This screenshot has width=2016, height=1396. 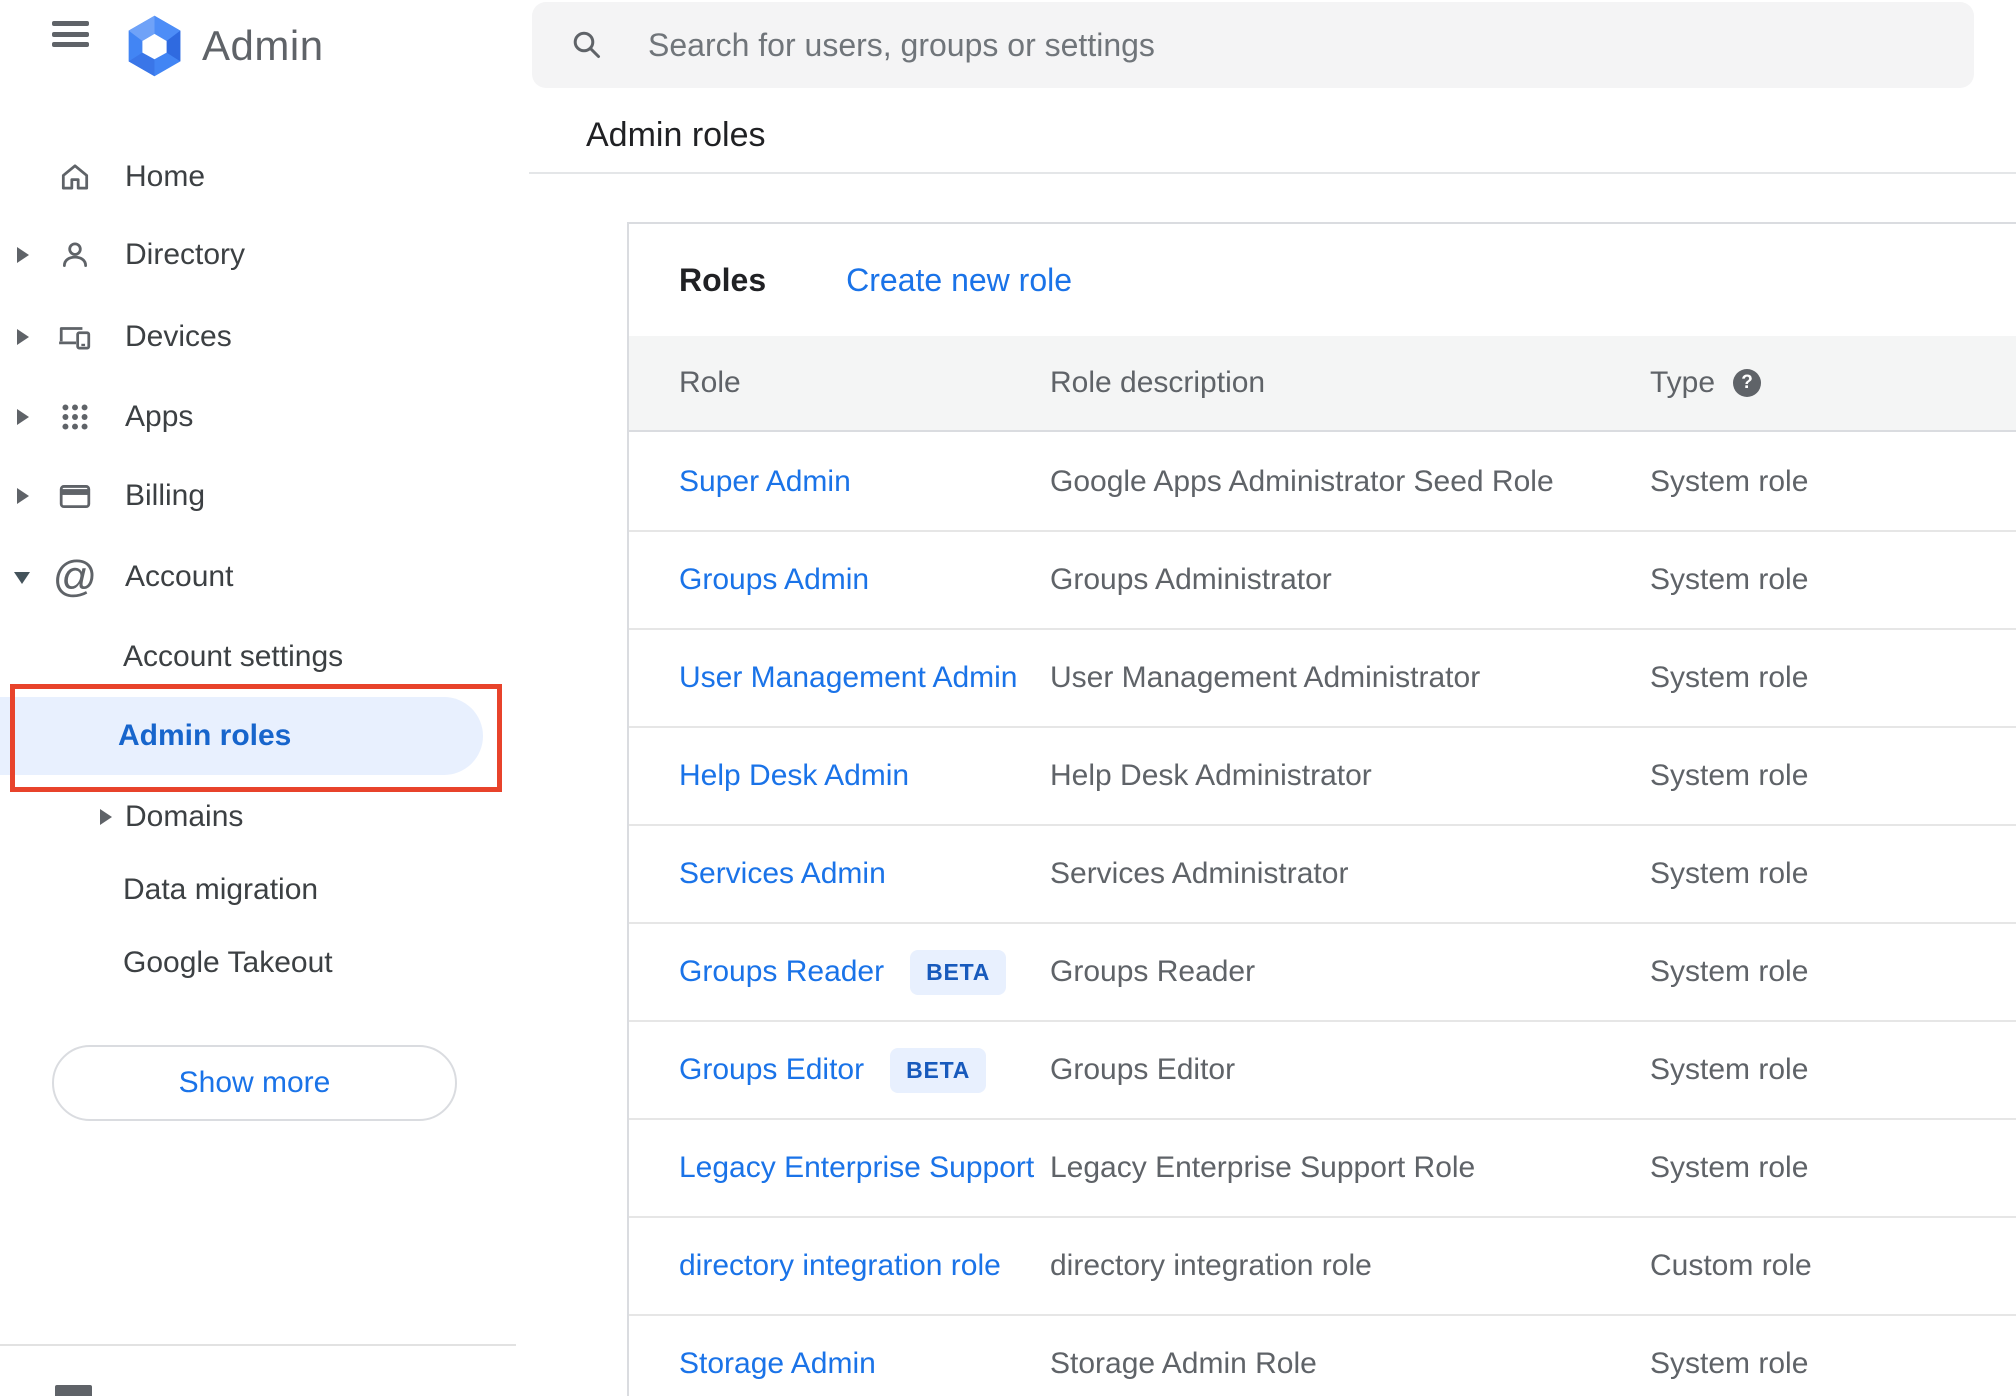 I want to click on admin-logo-icon, so click(x=154, y=46).